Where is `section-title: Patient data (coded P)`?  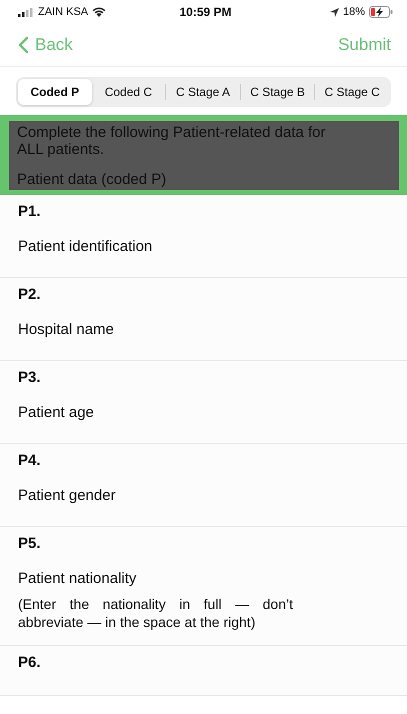 section-title: Patient data (coded P) is located at coordinates (92, 179).